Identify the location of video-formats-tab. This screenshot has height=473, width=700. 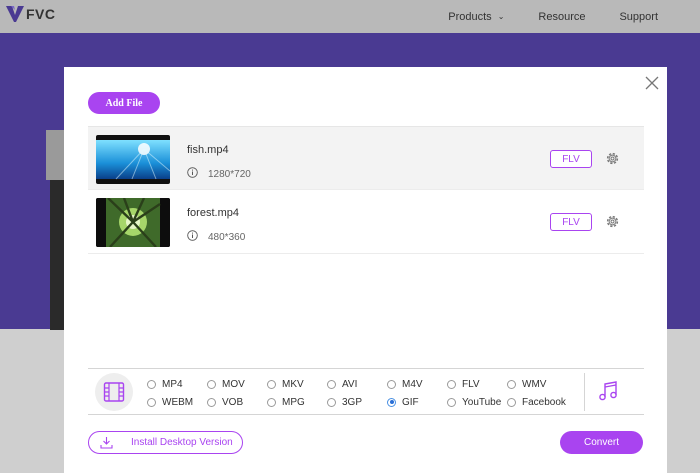
(114, 392).